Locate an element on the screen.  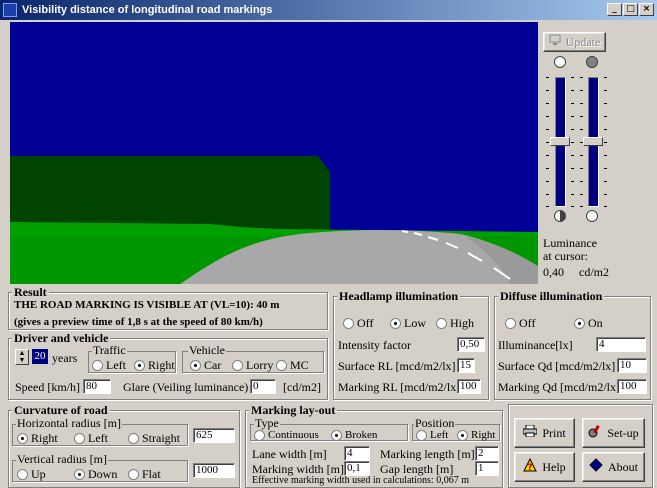
luminance-label: Luminance is located at coordinates (570, 243).